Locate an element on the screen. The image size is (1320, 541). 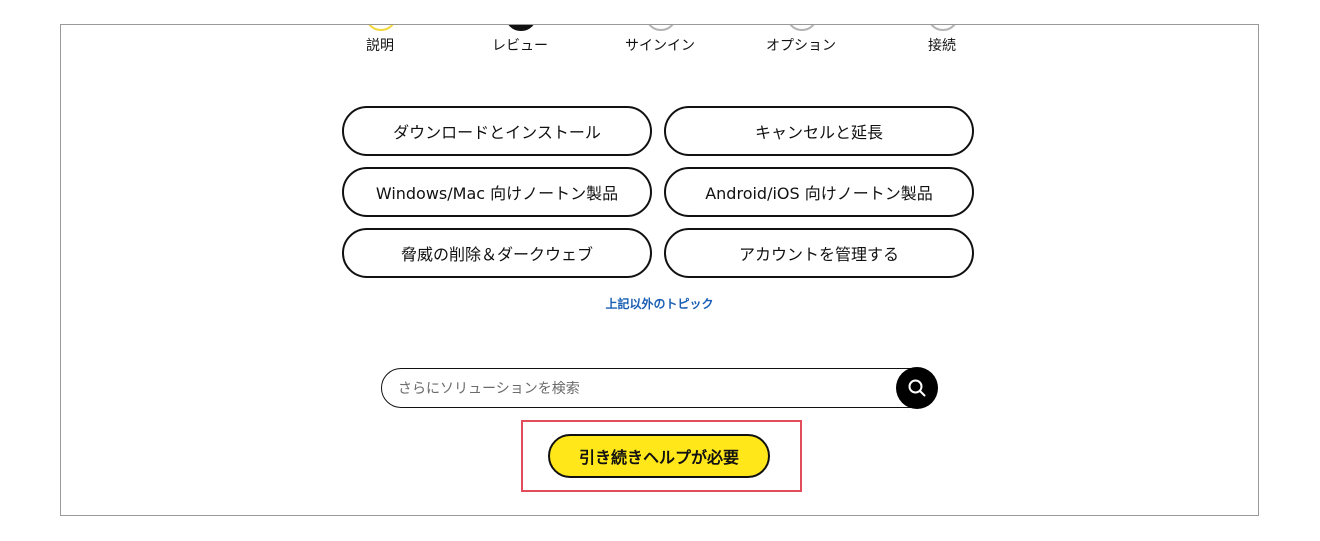
need-help-button: 引き続きヘルプが必要 is located at coordinates (659, 456).